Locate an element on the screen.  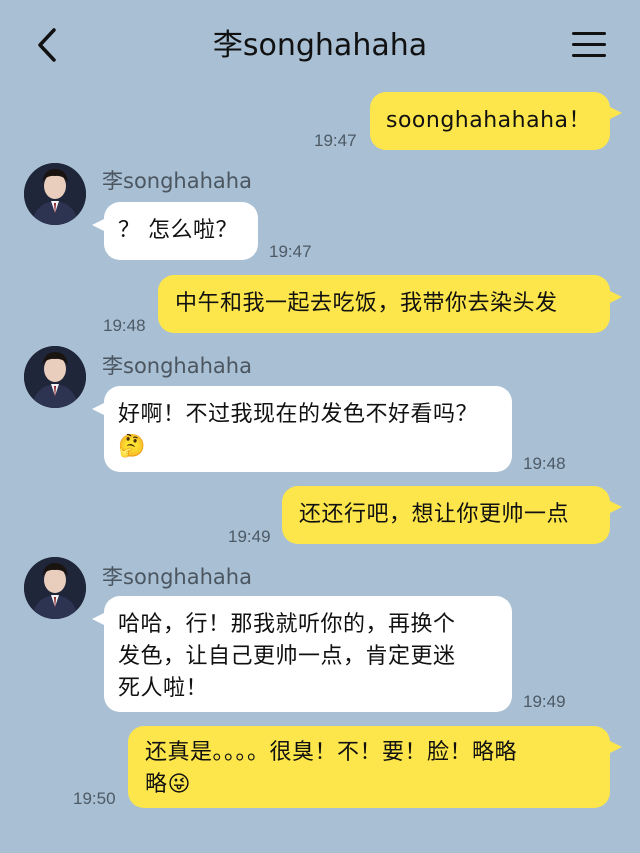
message-bubble-outgoing: 还真是。。。。很臭！不！要！脸！略略 略😜 is located at coordinates (369, 767).